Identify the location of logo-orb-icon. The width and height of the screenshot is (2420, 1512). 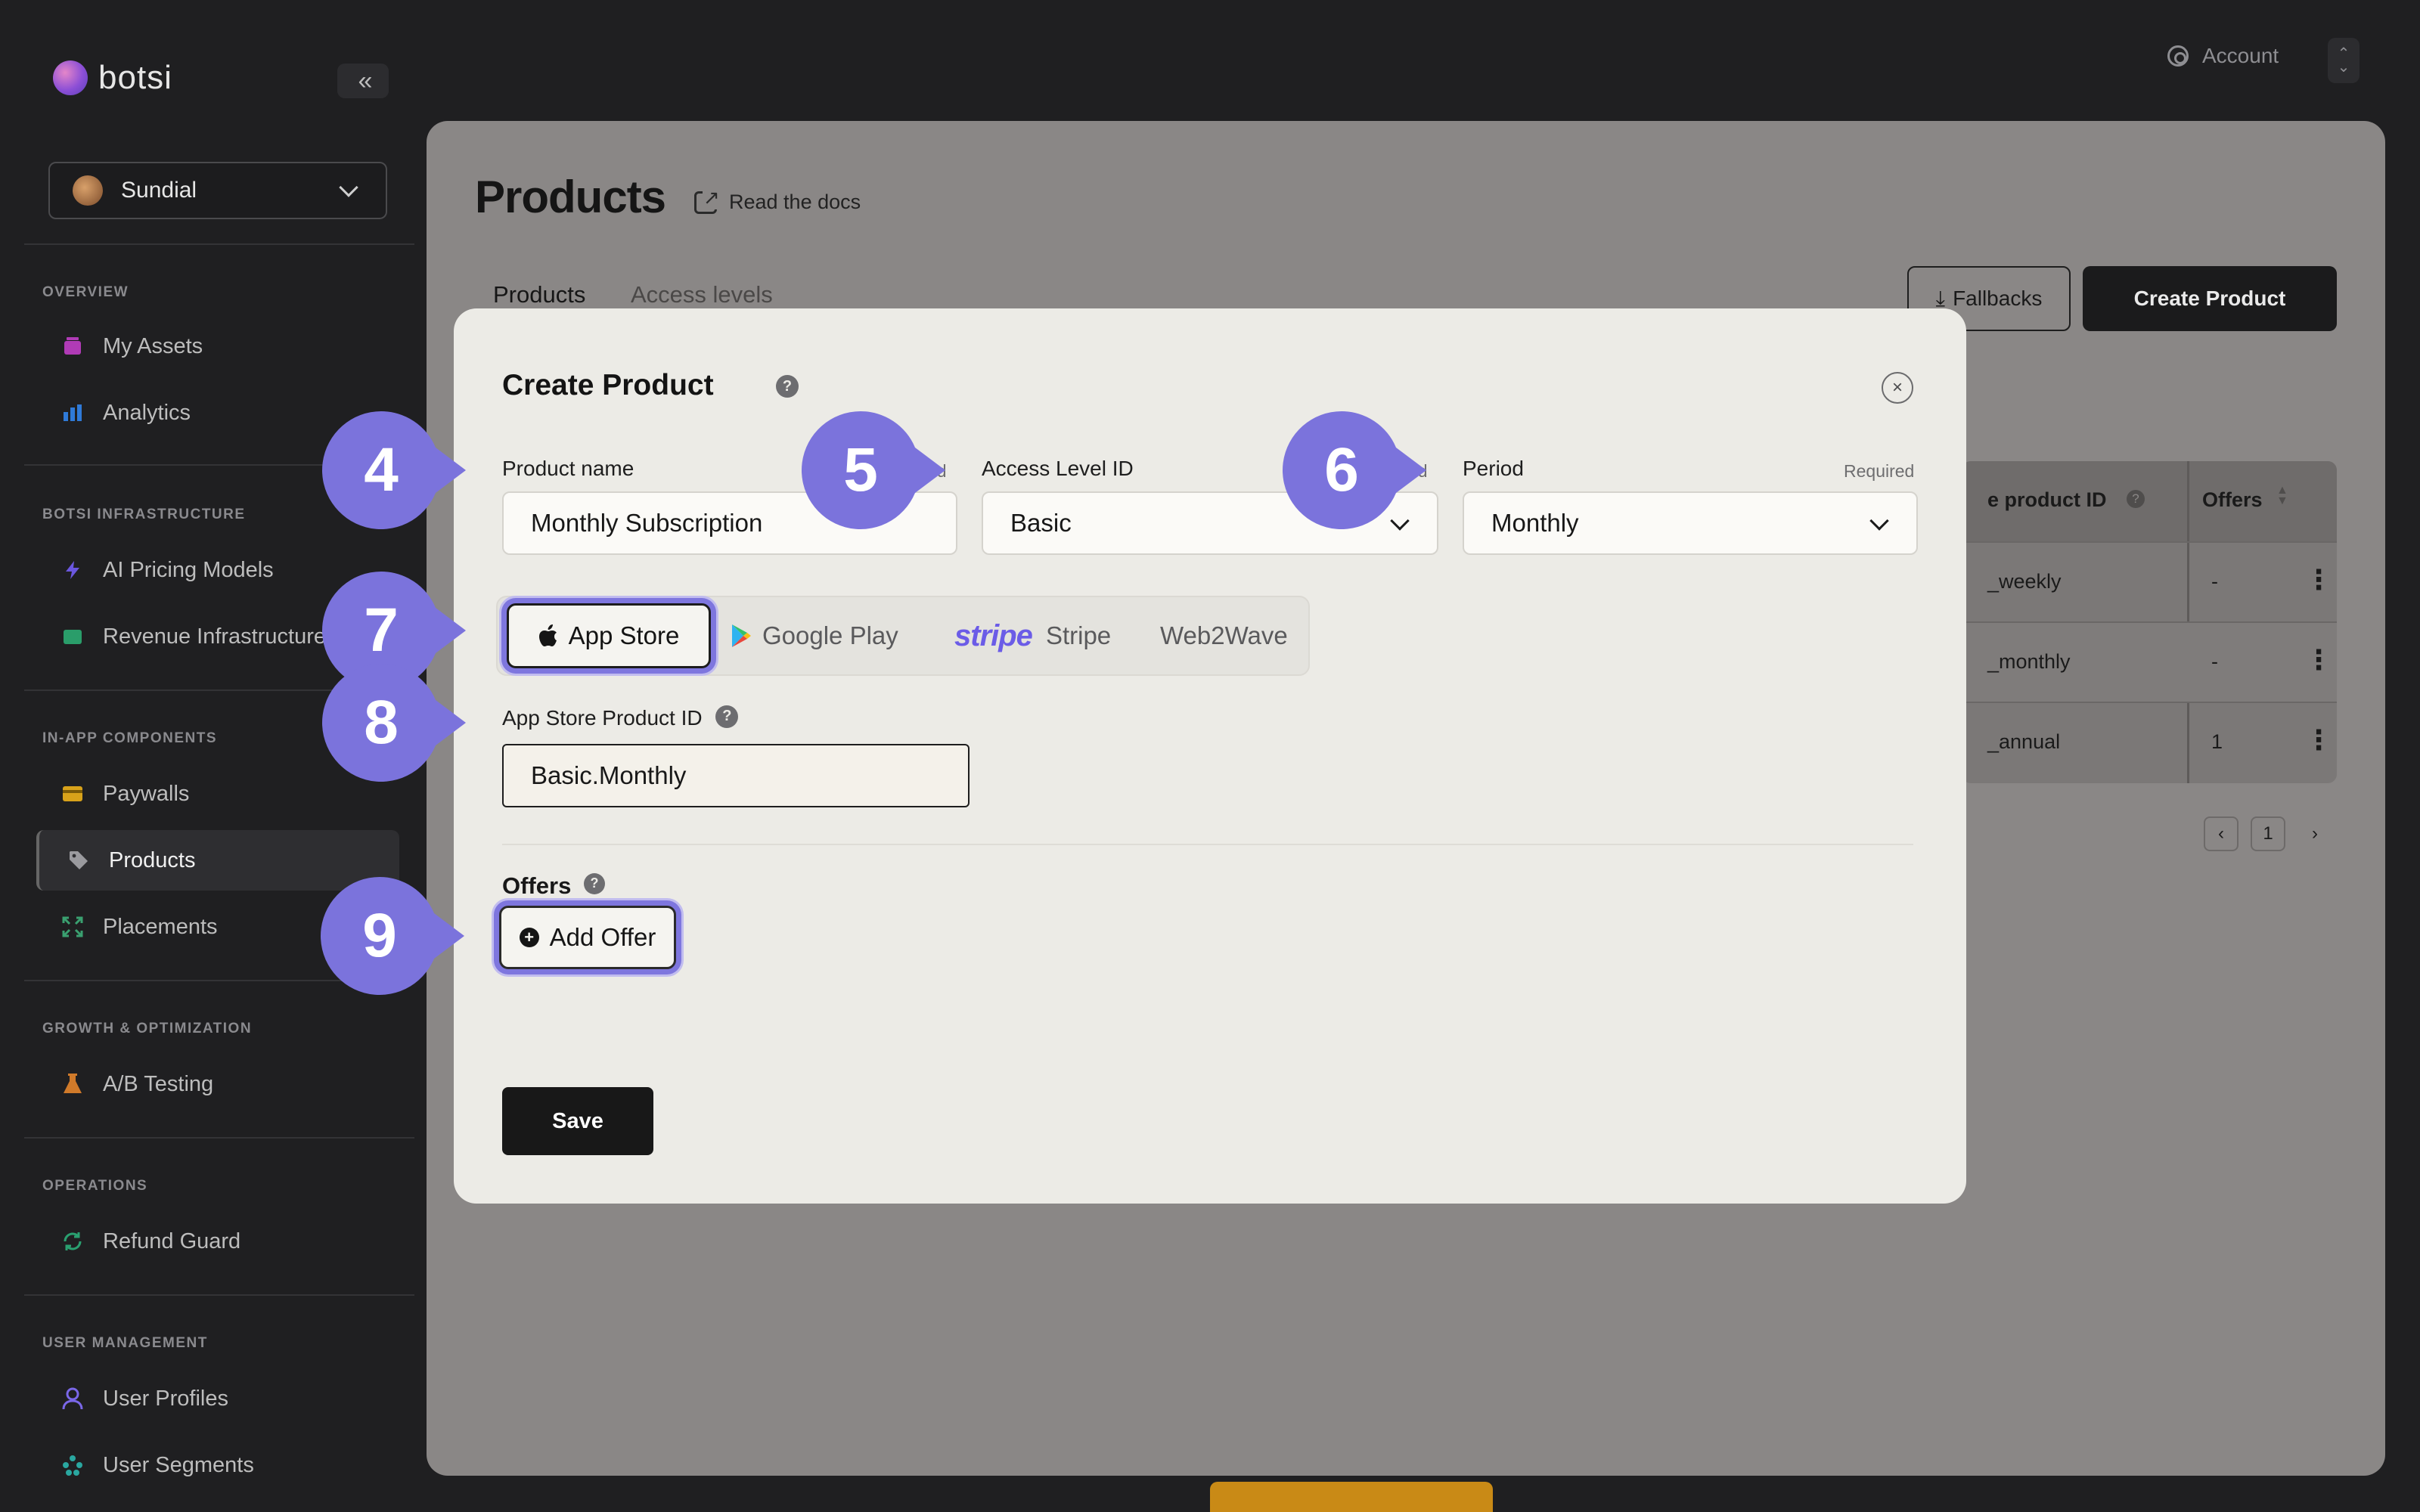
(70, 77).